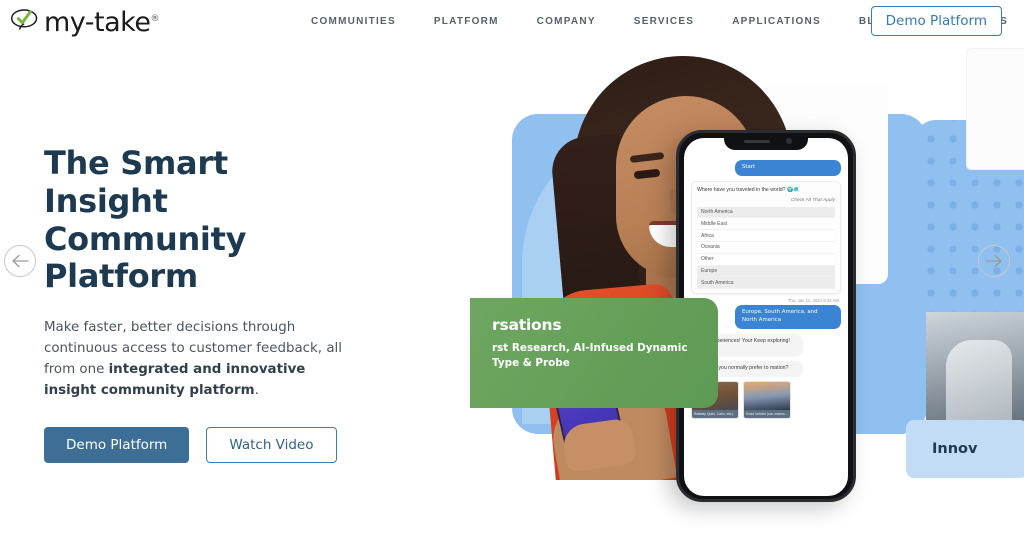  I want to click on hero-actions: Demo Platform Watch Video, so click(209, 444).